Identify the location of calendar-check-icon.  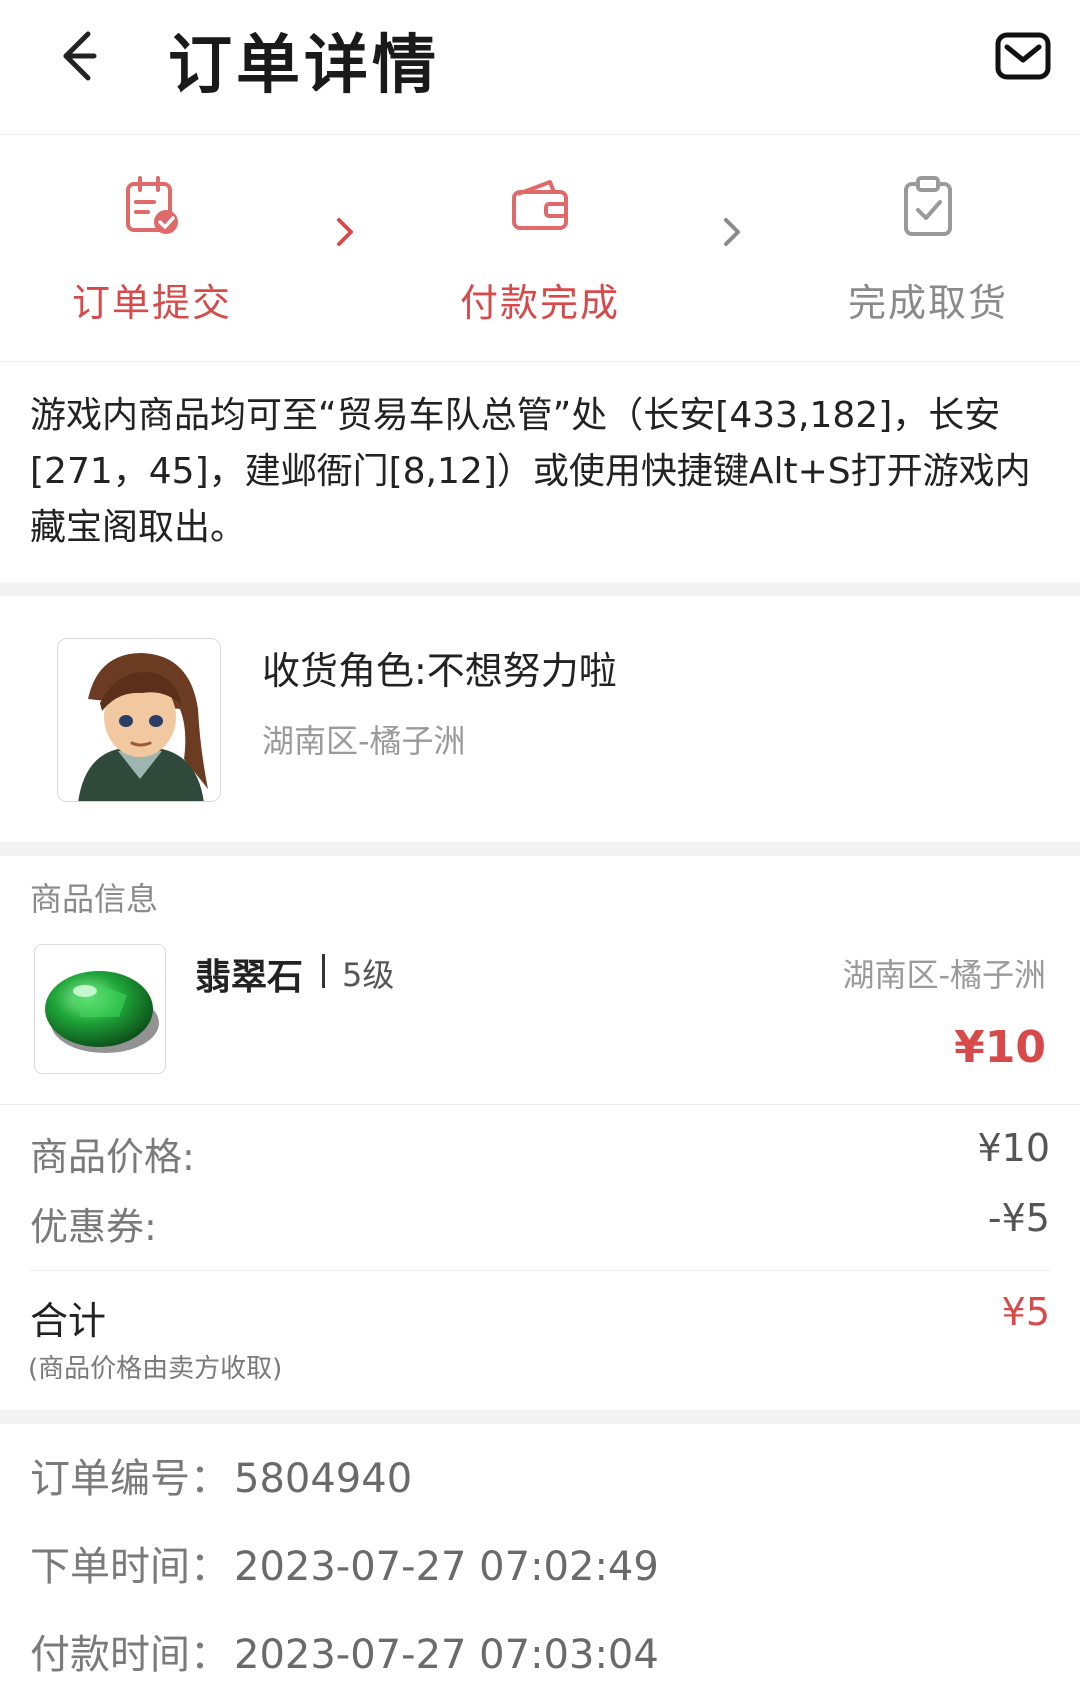
(152, 207).